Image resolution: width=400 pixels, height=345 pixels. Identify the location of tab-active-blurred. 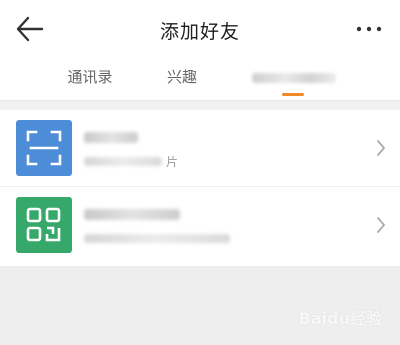
(294, 78).